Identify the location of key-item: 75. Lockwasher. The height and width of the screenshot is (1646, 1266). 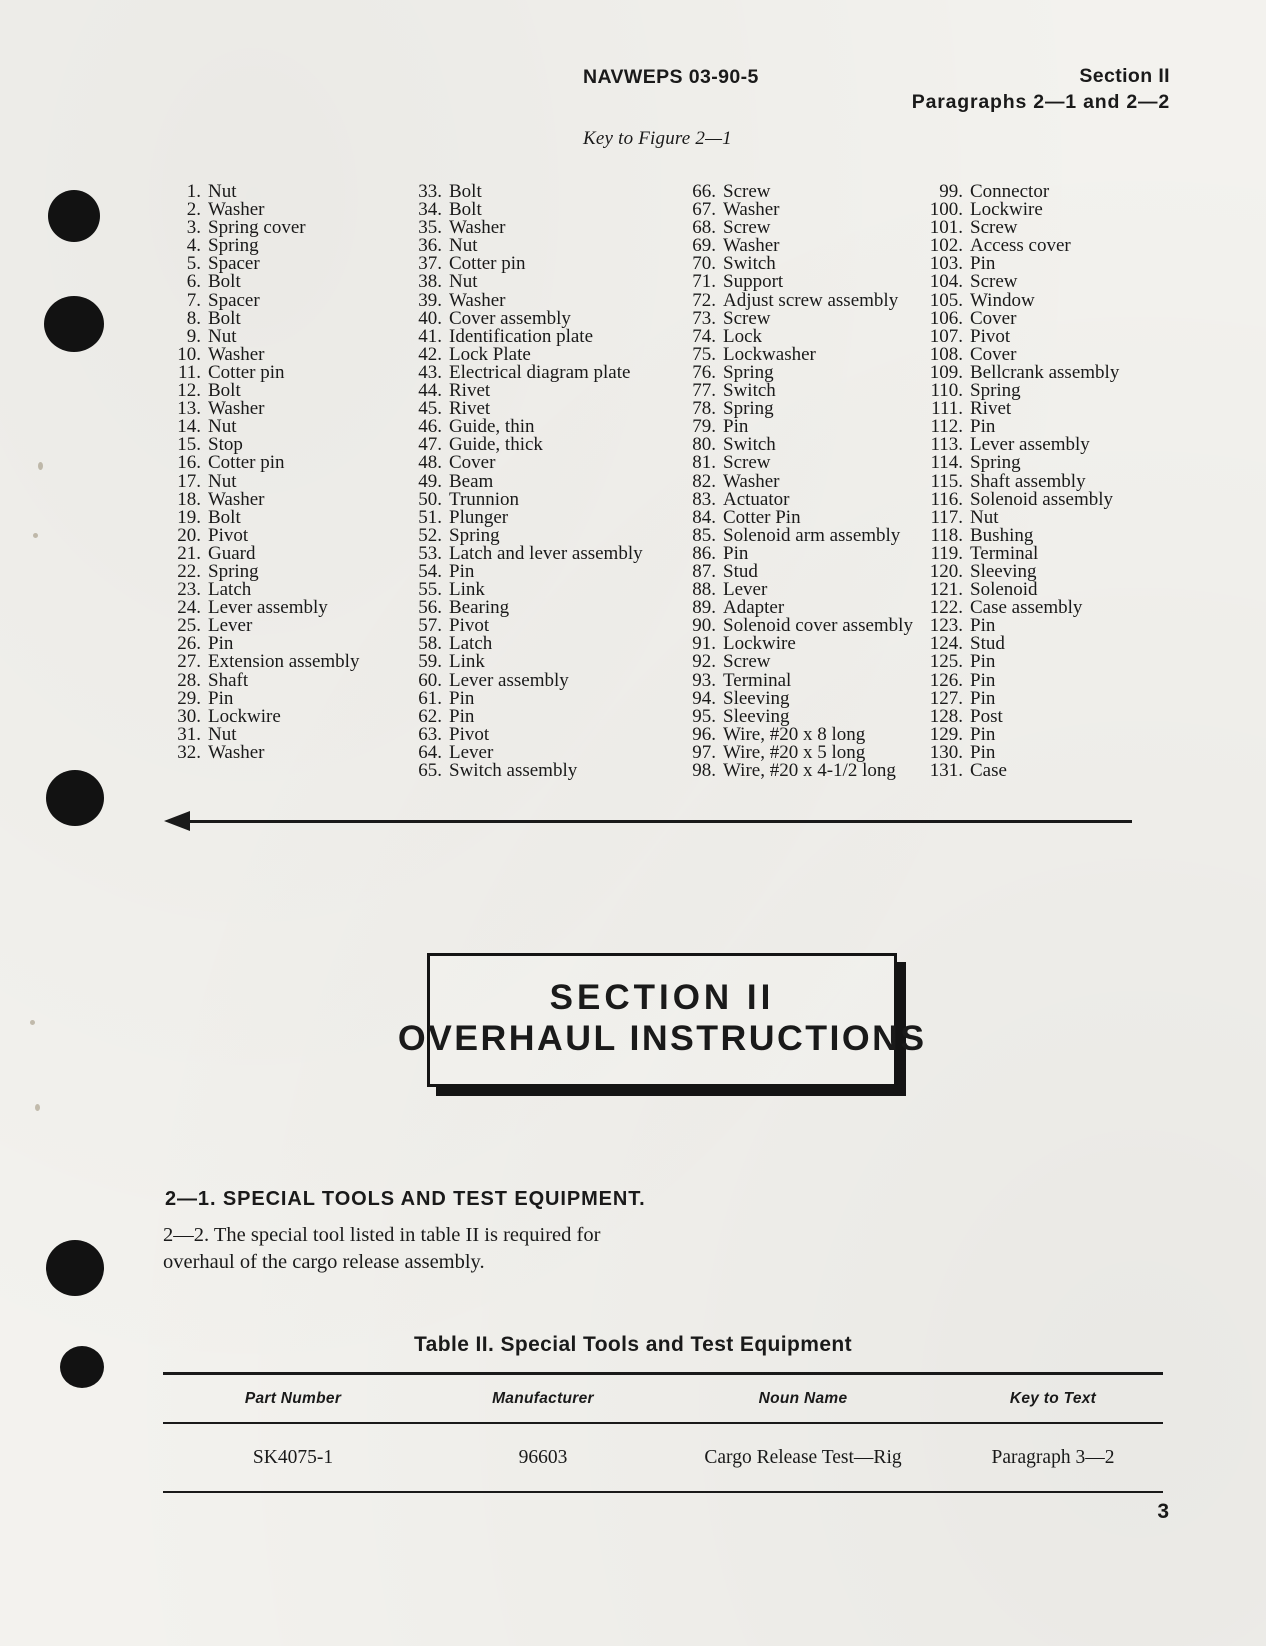
(797, 354).